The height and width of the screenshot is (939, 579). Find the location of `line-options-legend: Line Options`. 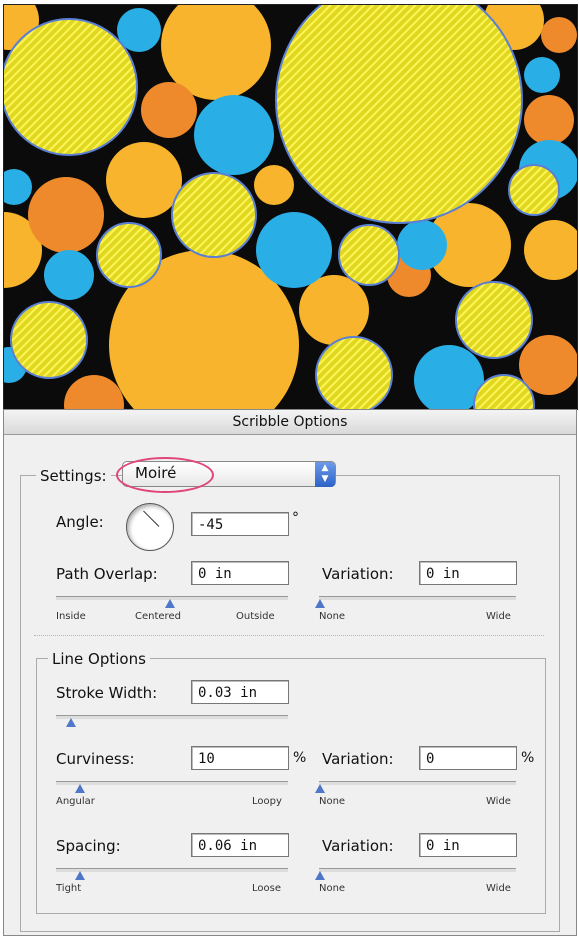

line-options-legend: Line Options is located at coordinates (99, 659).